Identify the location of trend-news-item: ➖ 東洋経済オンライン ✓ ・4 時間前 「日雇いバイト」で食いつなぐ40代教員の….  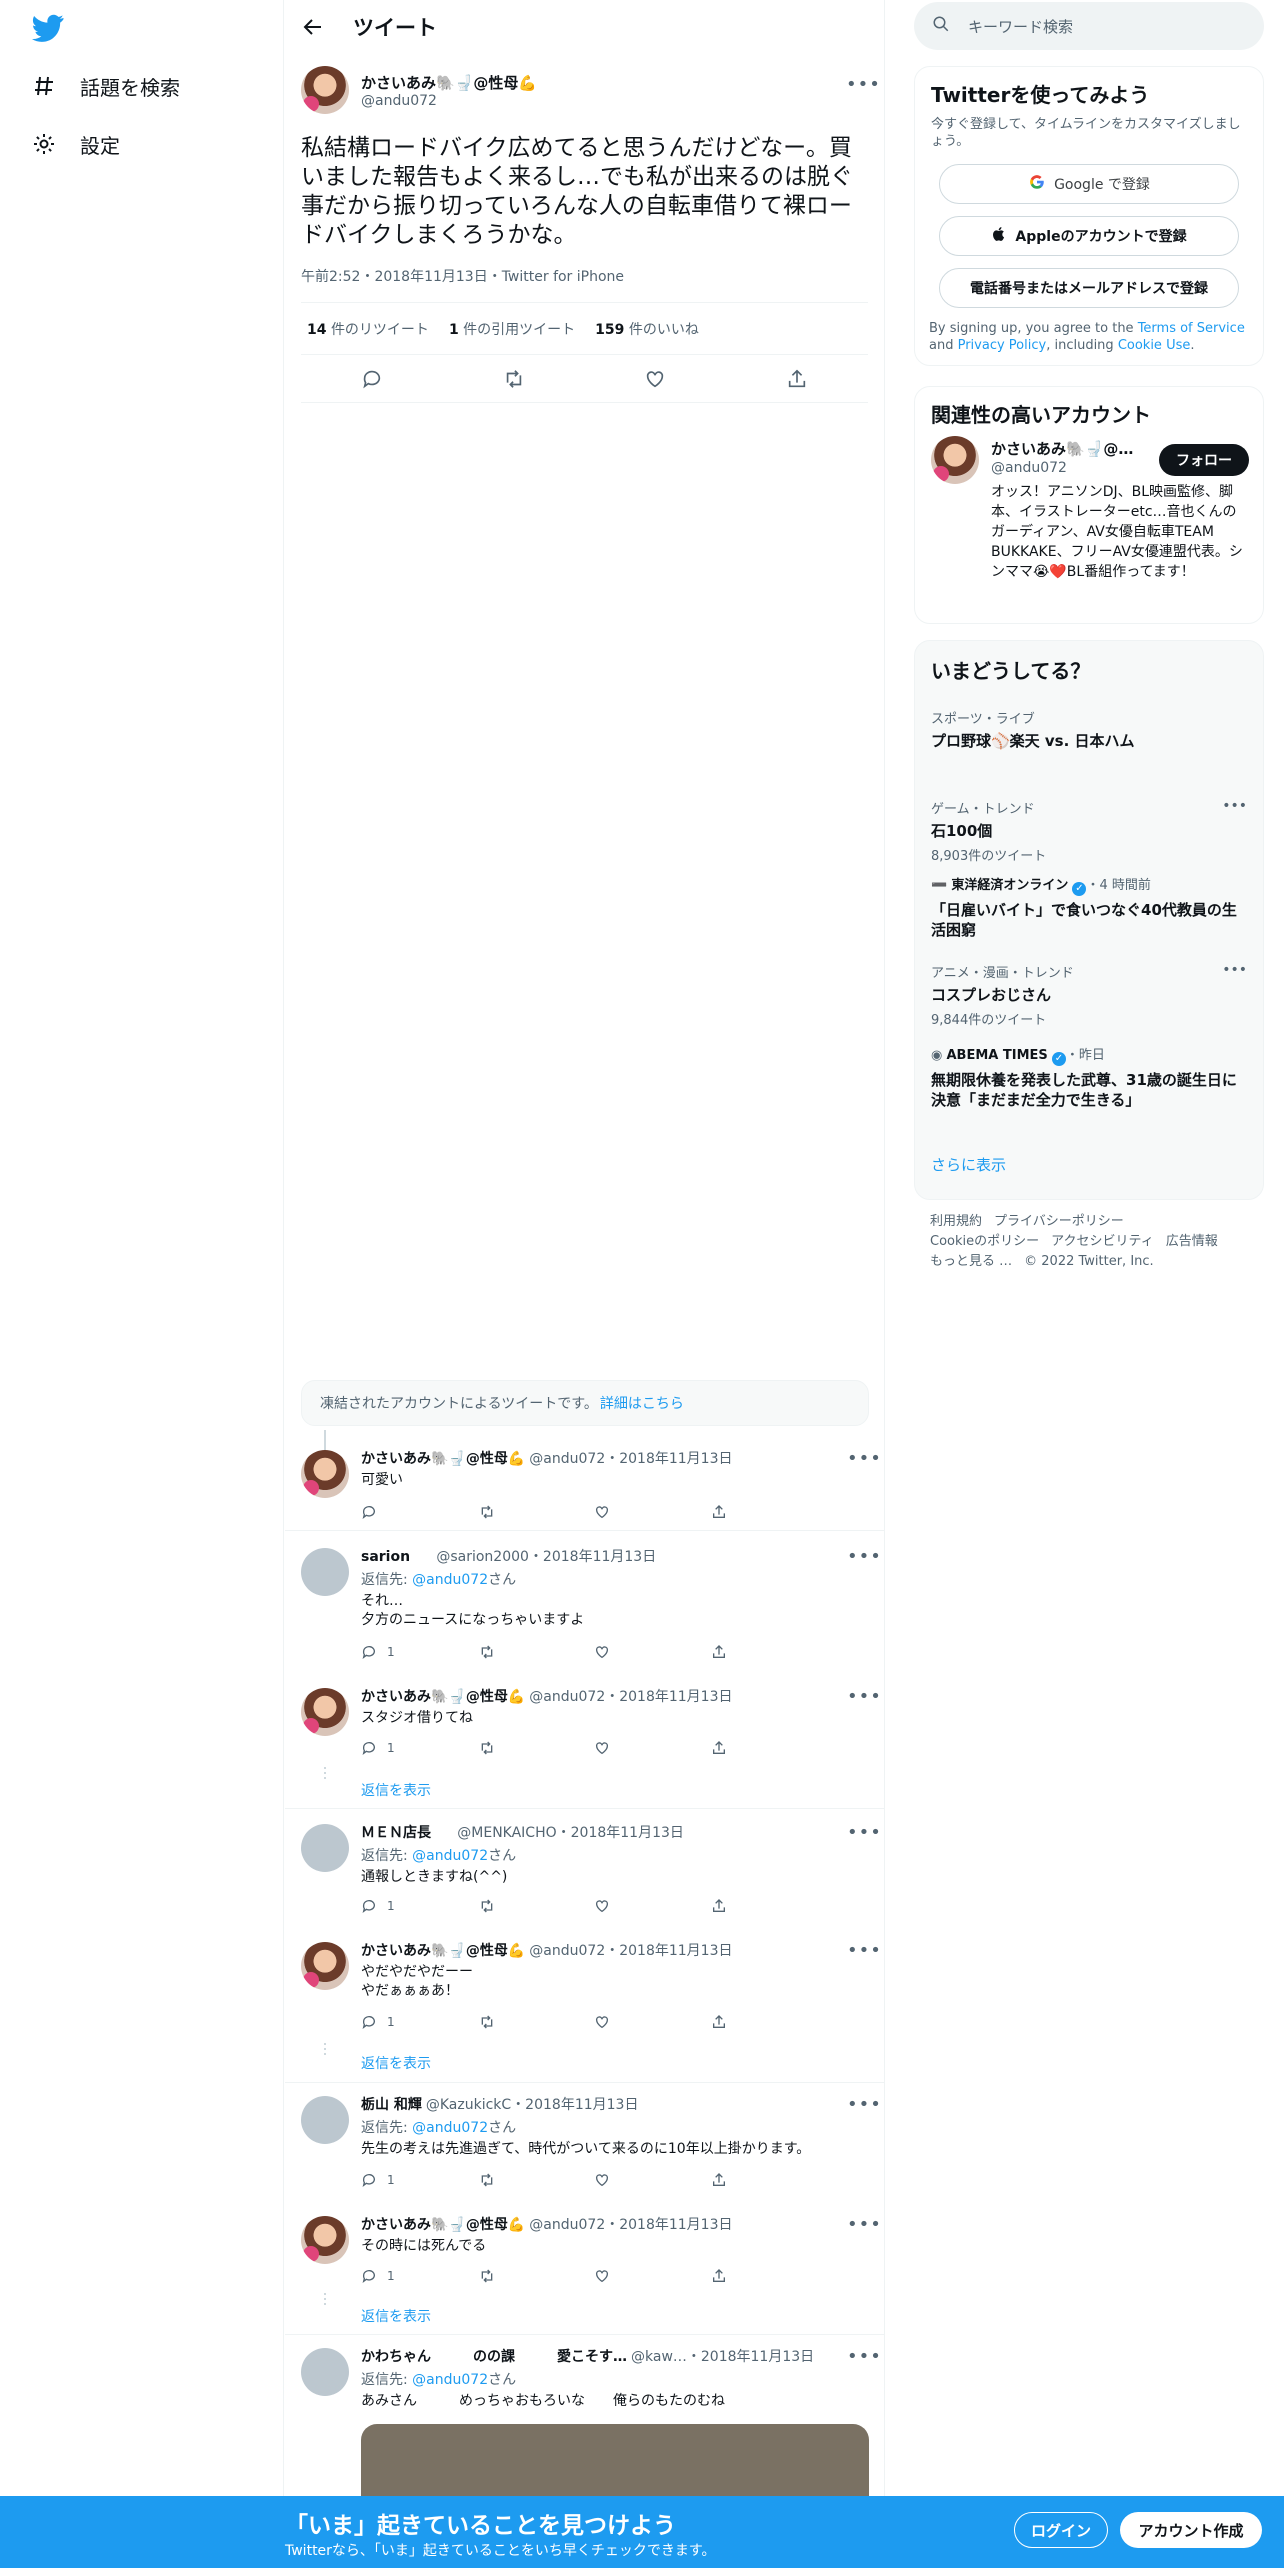
(1089, 918).